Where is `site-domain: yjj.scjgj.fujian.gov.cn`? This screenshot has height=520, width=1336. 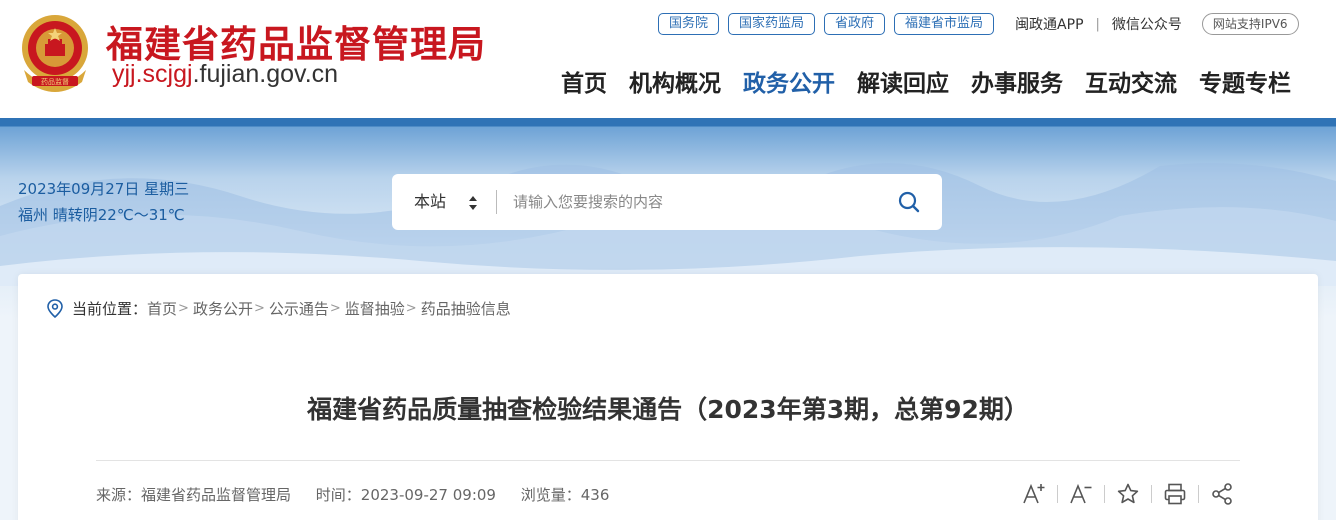
site-domain: yjj.scjgj.fujian.gov.cn is located at coordinates (225, 74).